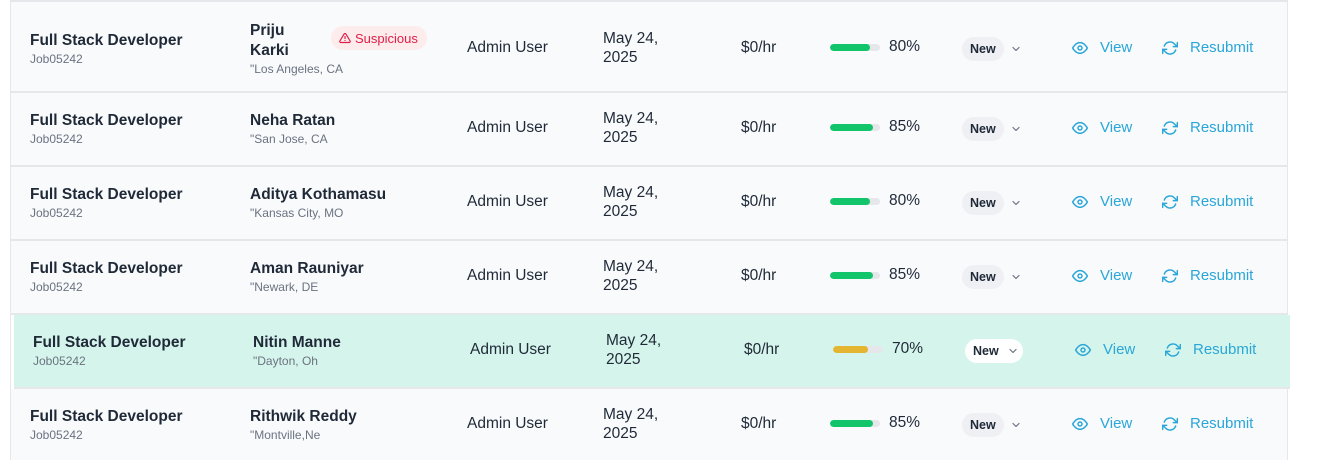  Describe the element at coordinates (297, 343) in the screenshot. I see `candidate-name: Nitin Manne` at that location.